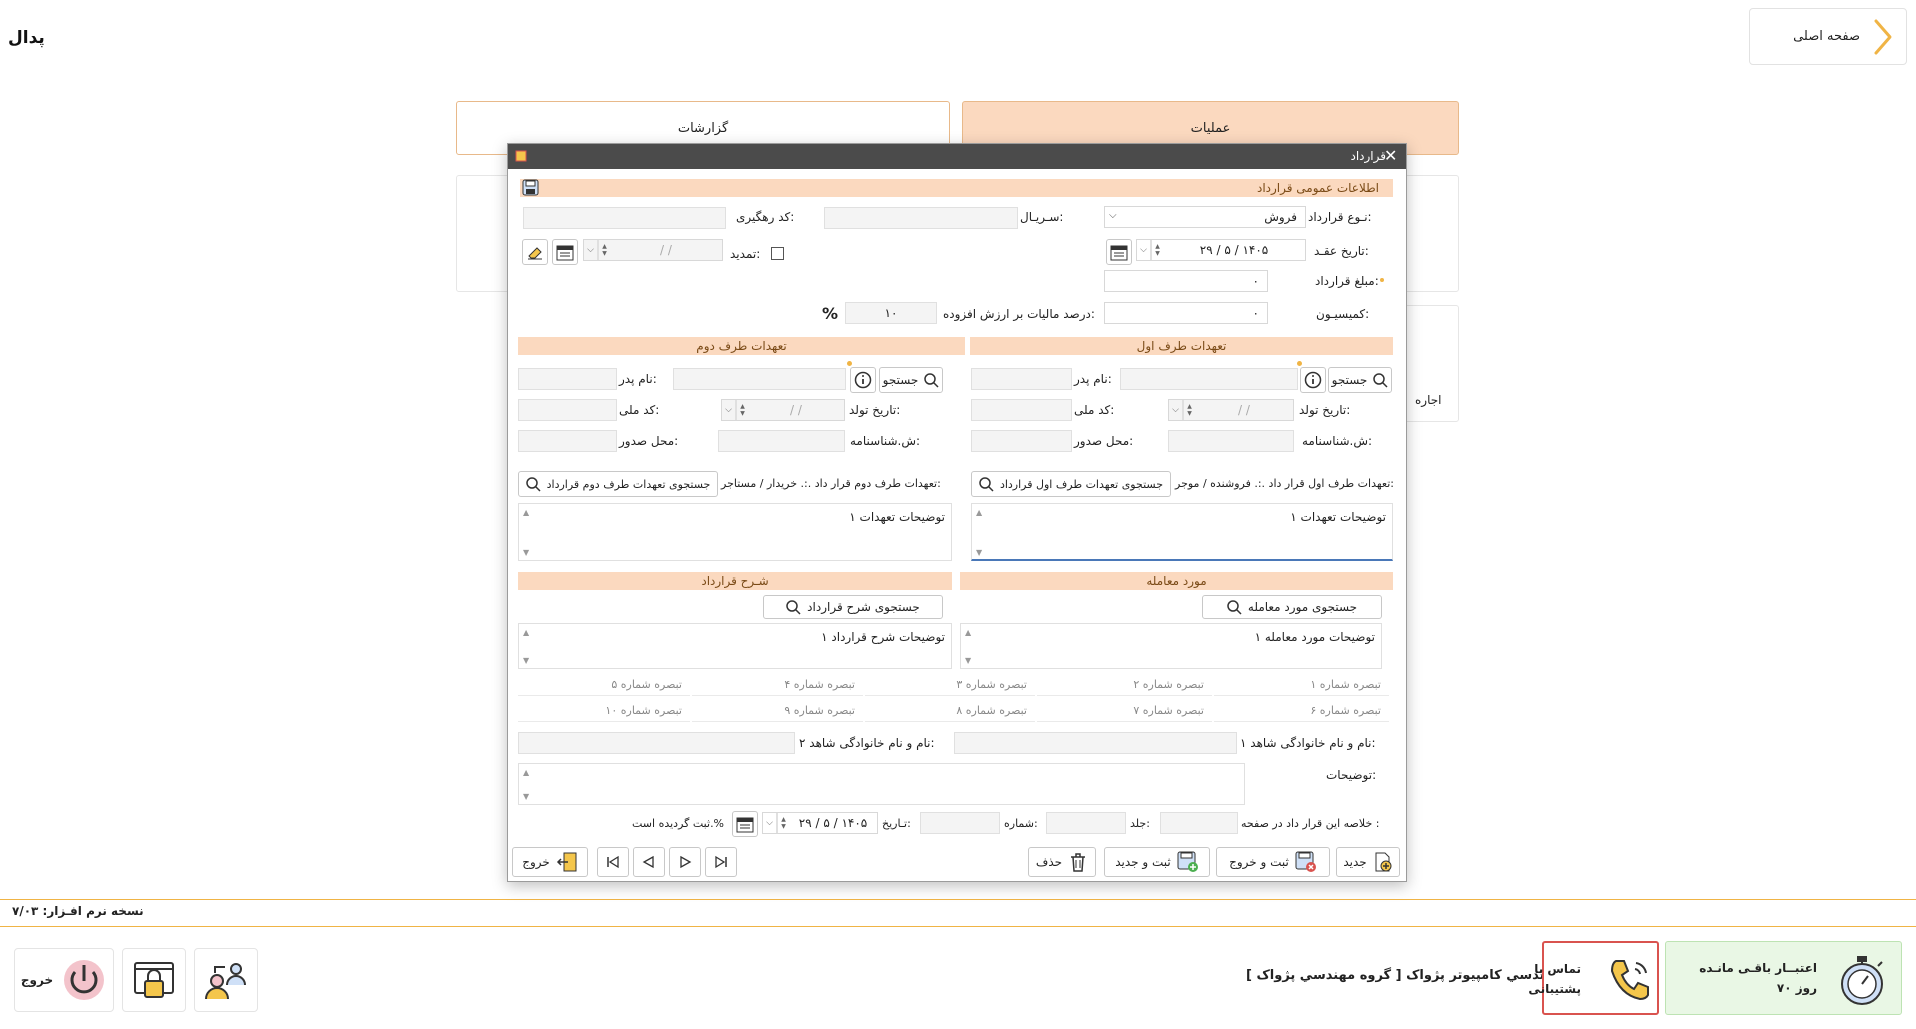 This screenshot has width=1916, height=1029. Describe the element at coordinates (921, 218) in the screenshot. I see `serial-input` at that location.